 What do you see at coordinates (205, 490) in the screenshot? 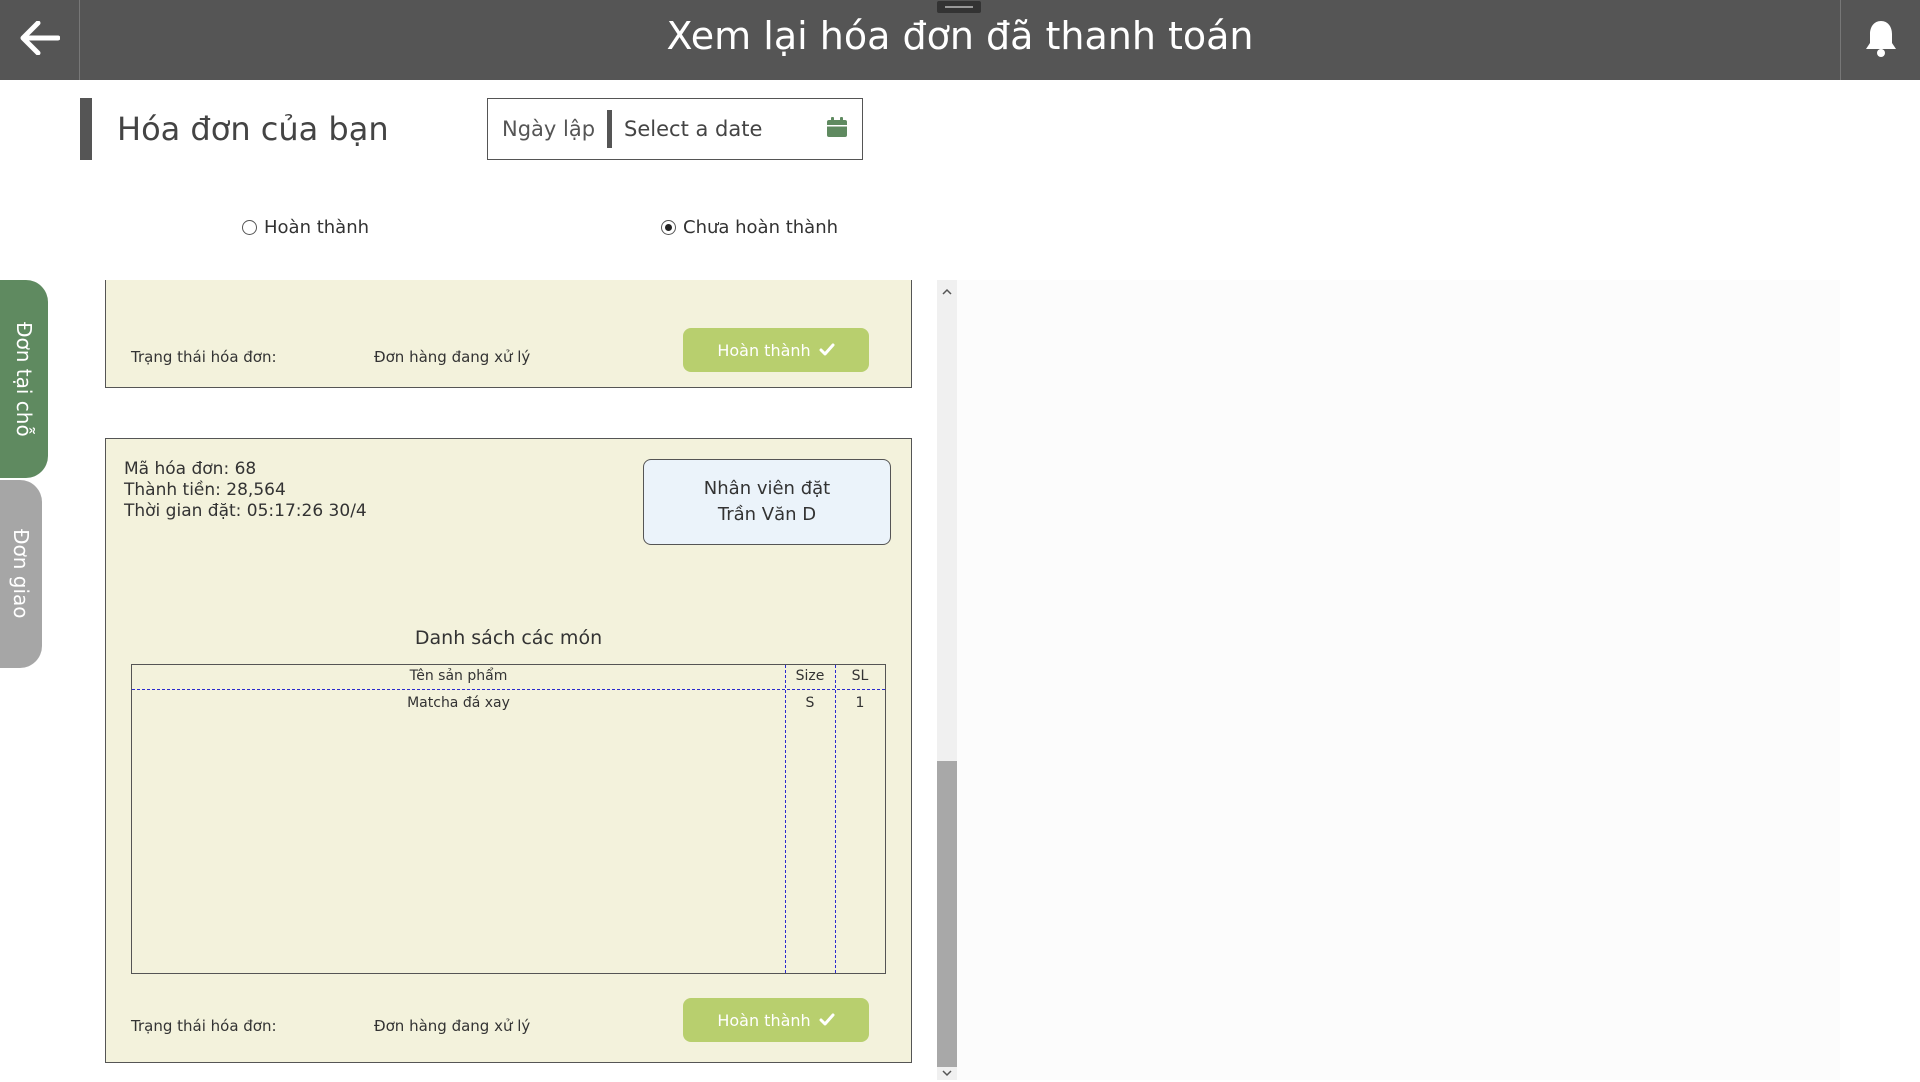
I see `order-total: Thành tiền: 28,564` at bounding box center [205, 490].